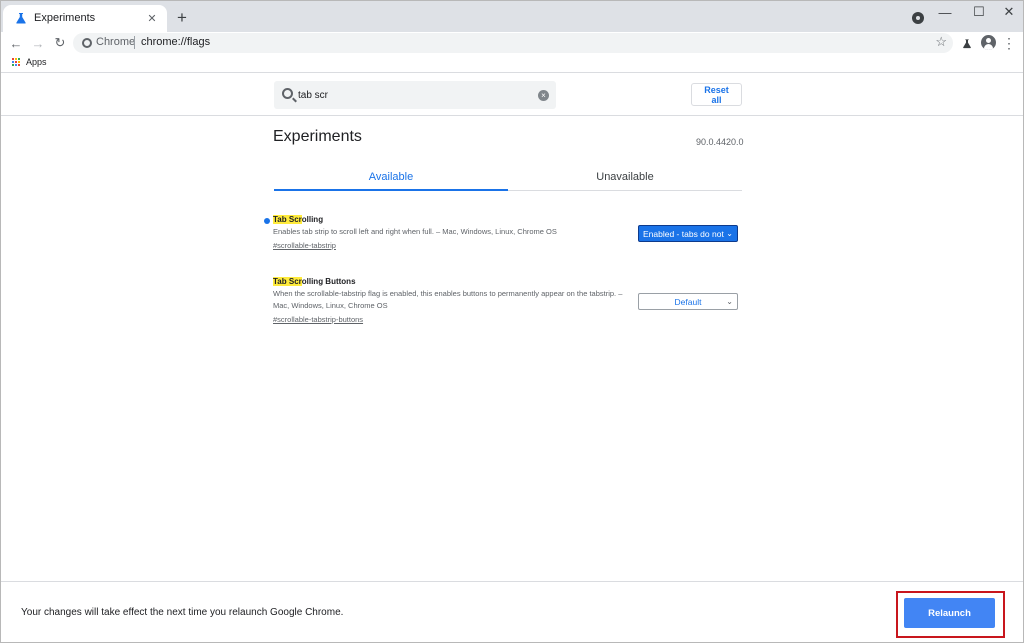 The height and width of the screenshot is (643, 1024). What do you see at coordinates (625, 177) in the screenshot?
I see `tab-unavailable: Unavailable` at bounding box center [625, 177].